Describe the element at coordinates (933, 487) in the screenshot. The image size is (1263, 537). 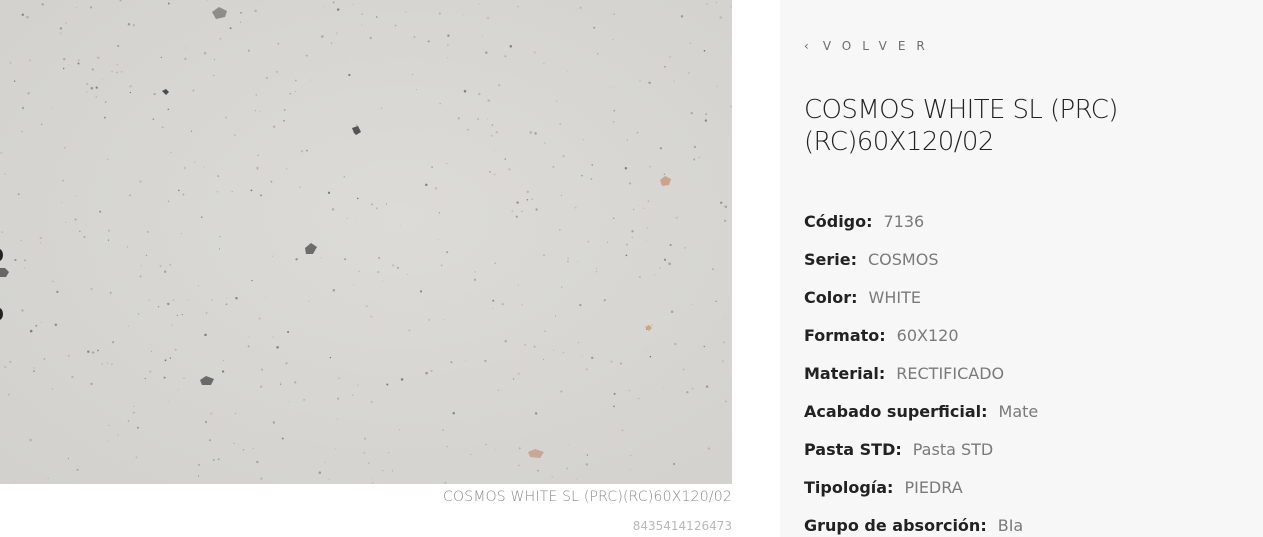
I see `spec-value: PIEDRA` at that location.